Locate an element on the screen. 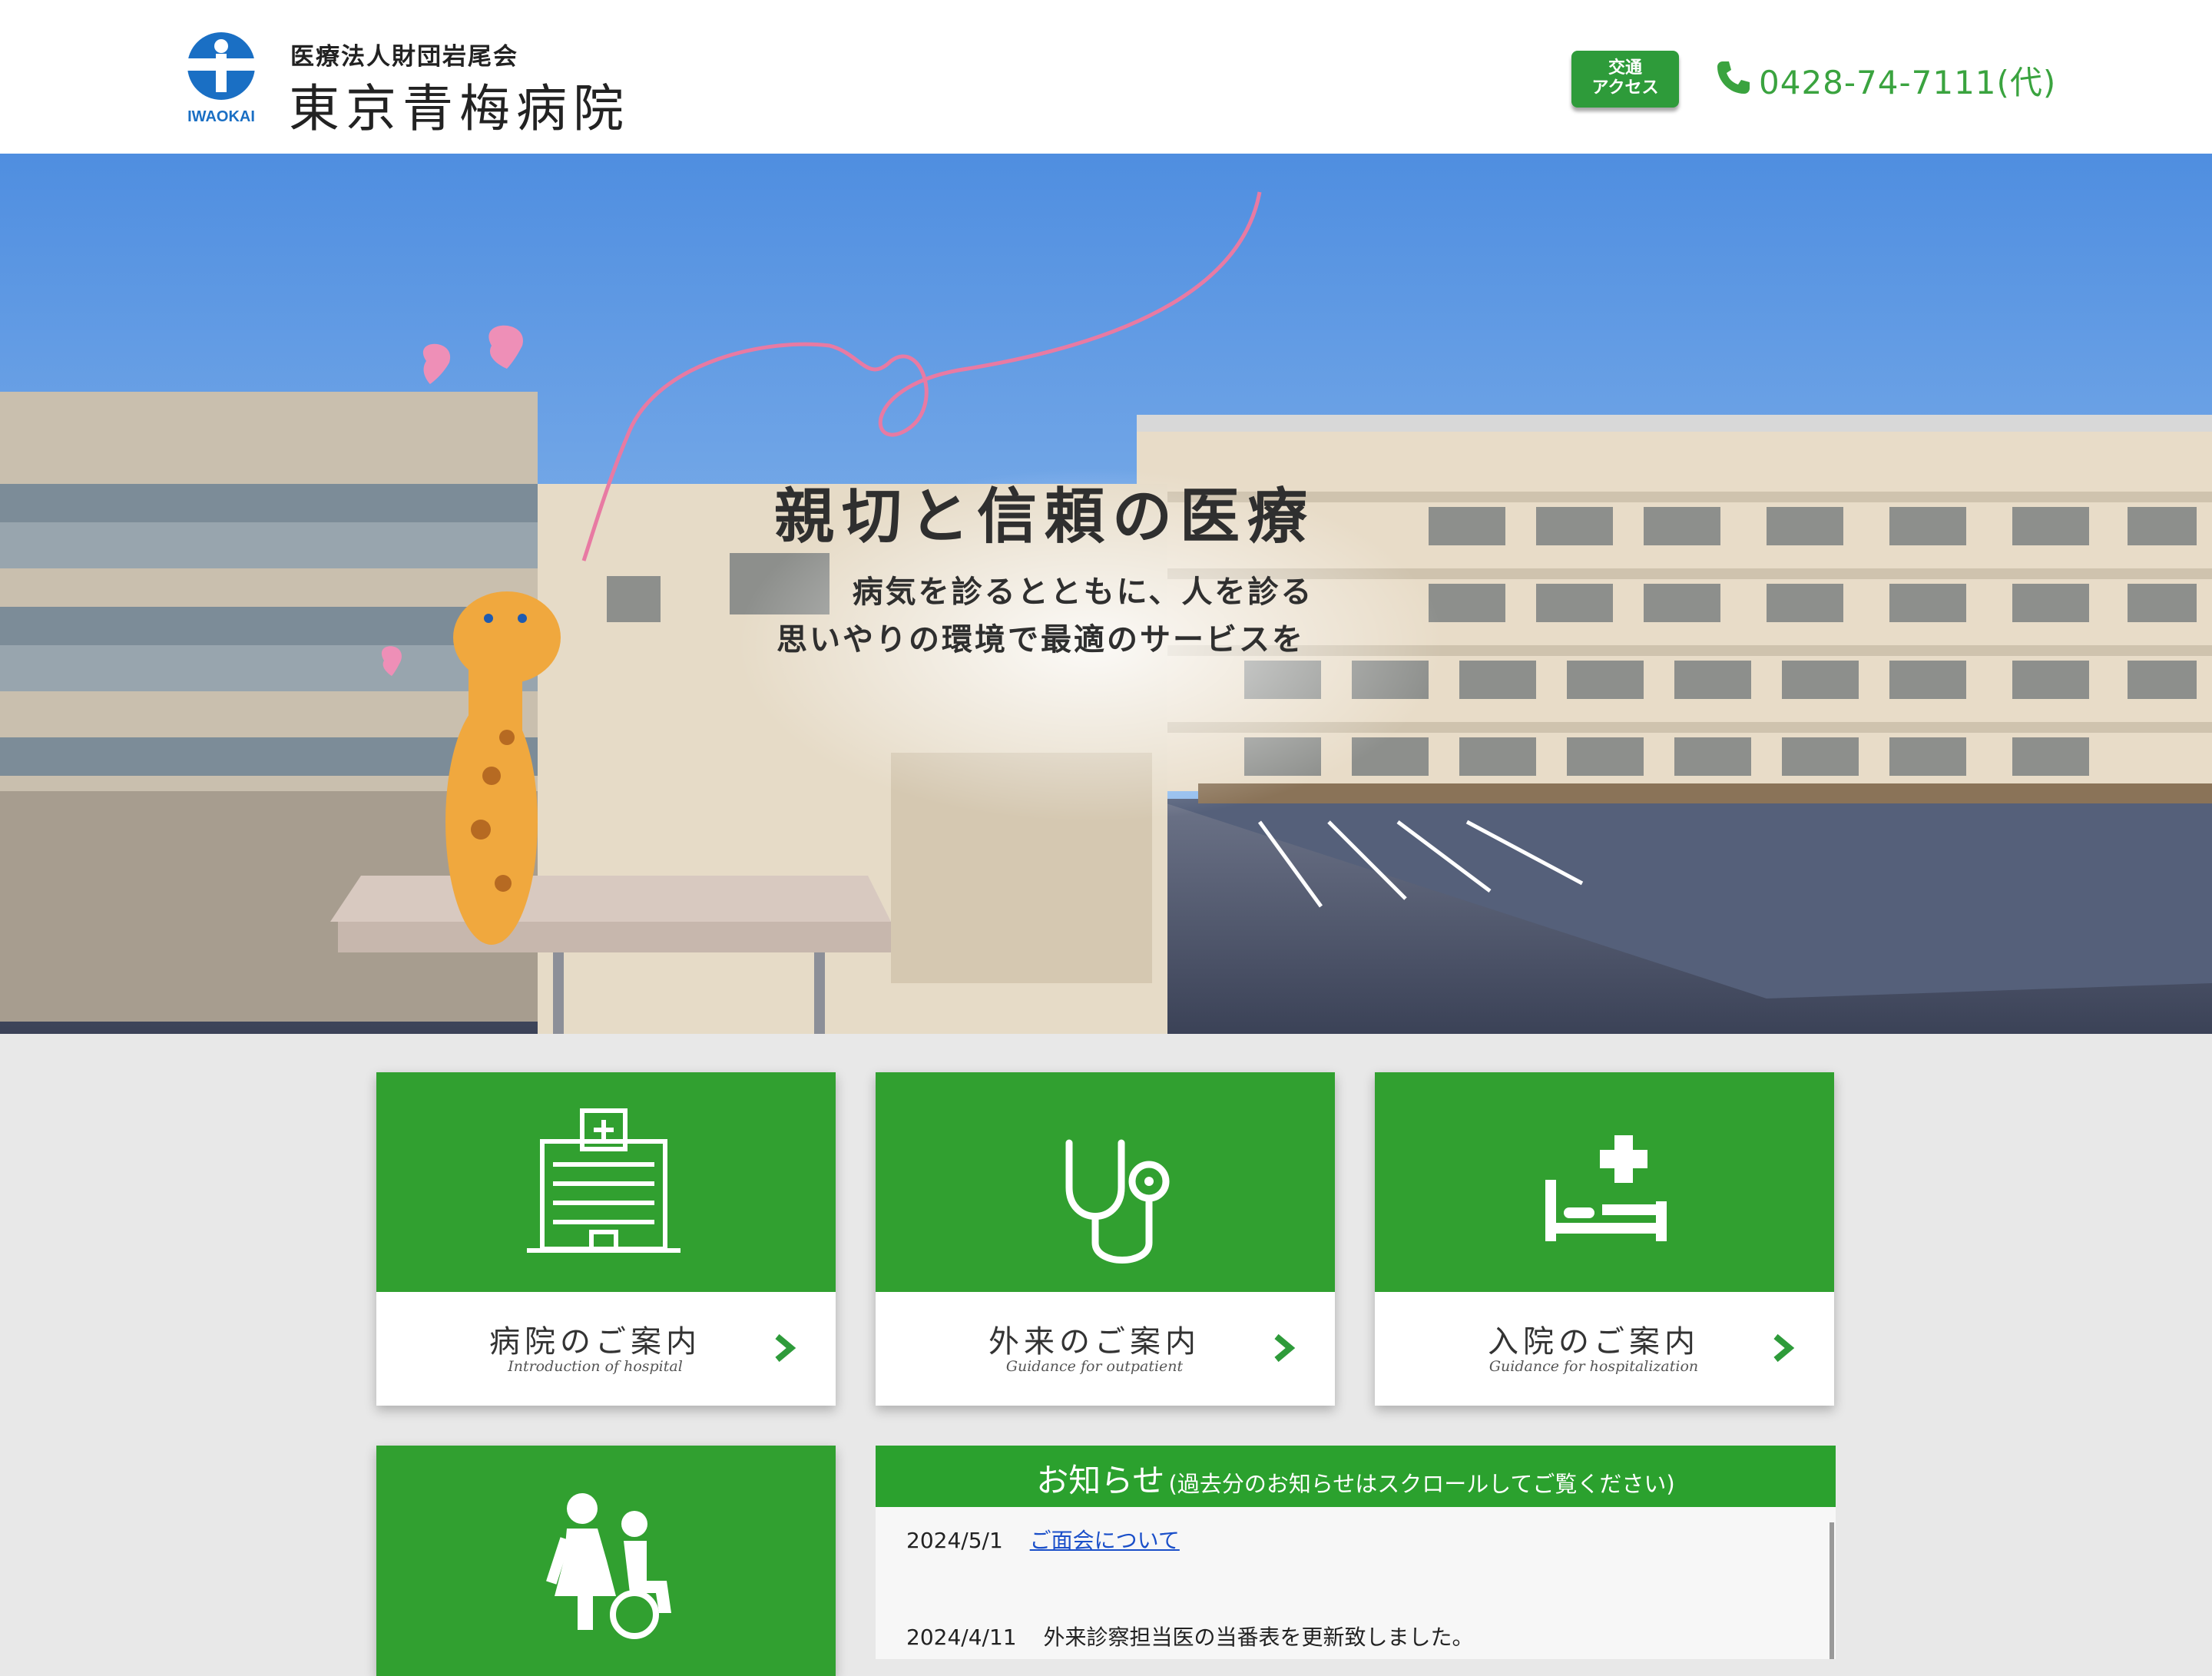  hero-title: 親切と信頼の医療 is located at coordinates (1044, 516).